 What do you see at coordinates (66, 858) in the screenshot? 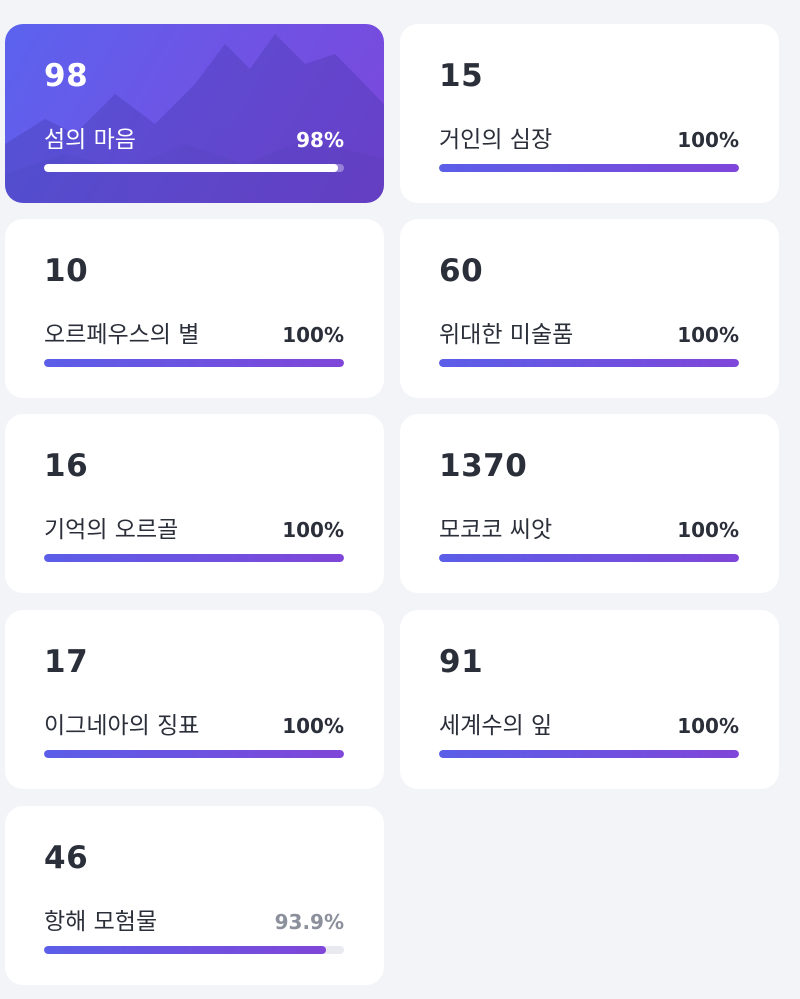
I see `collectible-count: 46` at bounding box center [66, 858].